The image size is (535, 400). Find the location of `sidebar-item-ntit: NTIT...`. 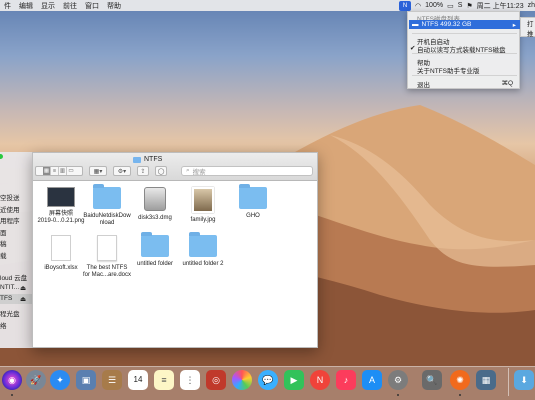

sidebar-item-ntit: NTIT... is located at coordinates (9, 287).